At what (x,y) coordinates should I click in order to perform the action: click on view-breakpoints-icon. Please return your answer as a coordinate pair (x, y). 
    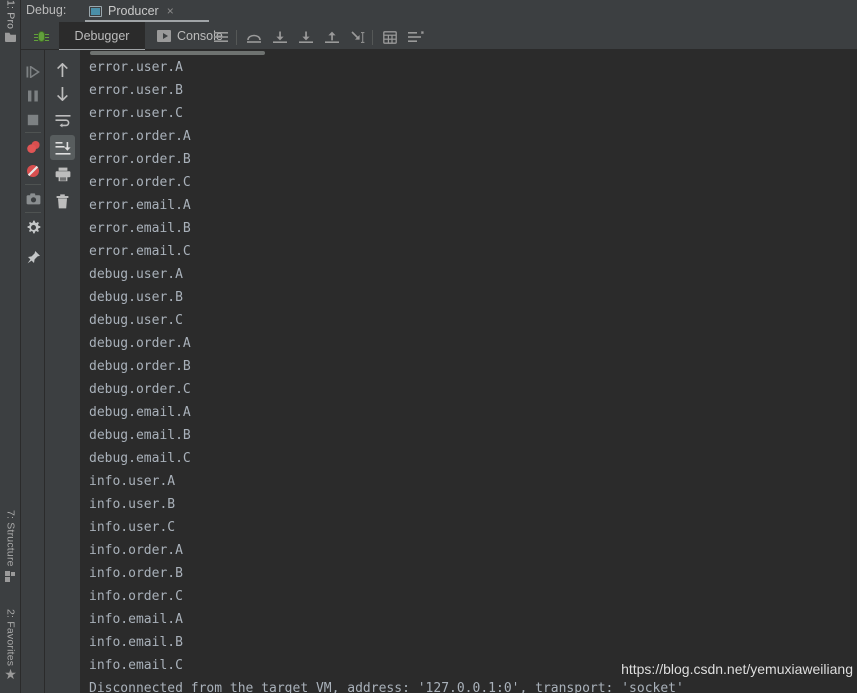
    Looking at the image, I should click on (33, 147).